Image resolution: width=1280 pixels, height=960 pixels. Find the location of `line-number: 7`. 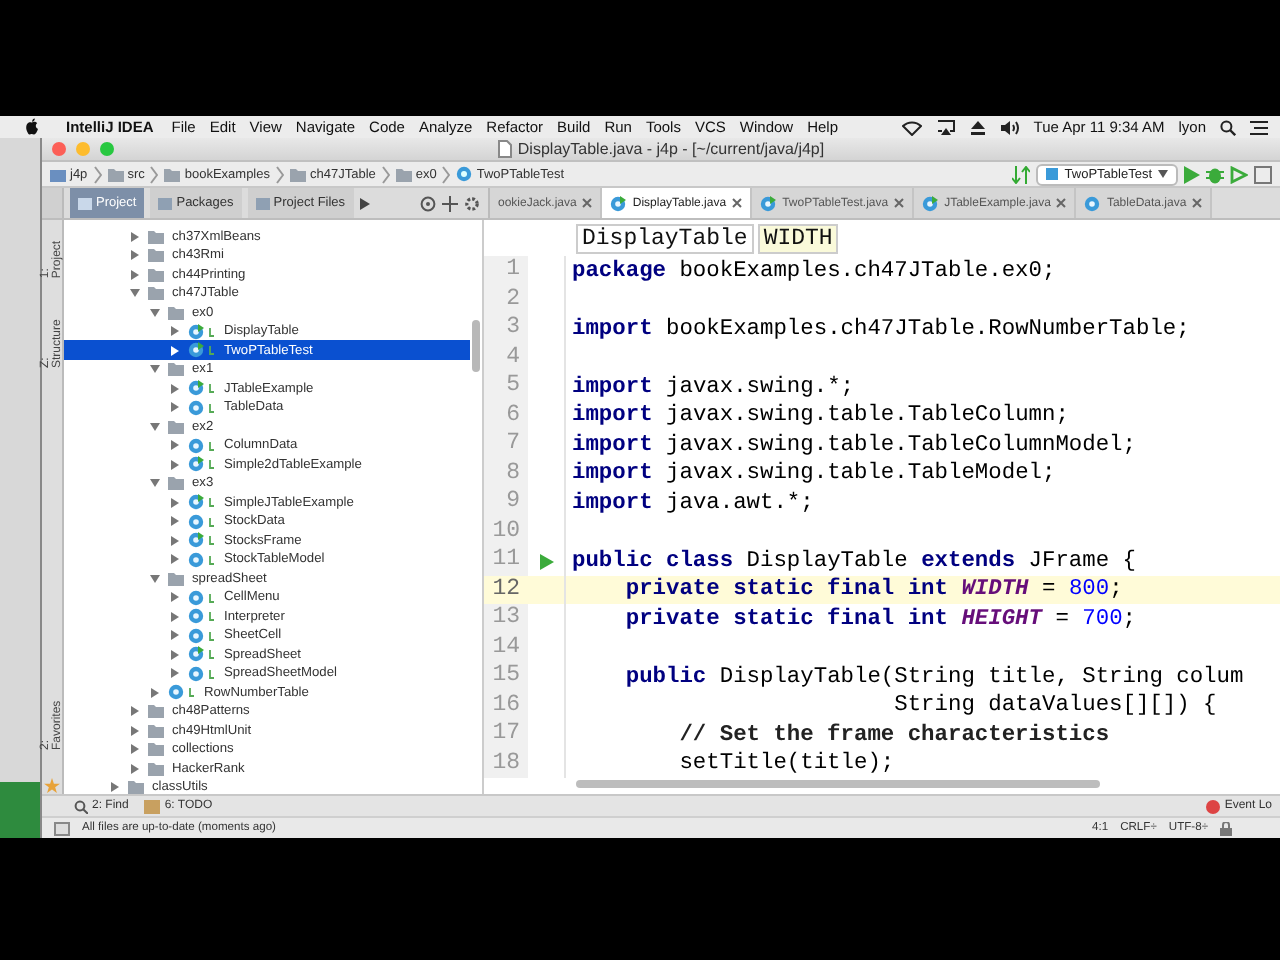

line-number: 7 is located at coordinates (506, 445).